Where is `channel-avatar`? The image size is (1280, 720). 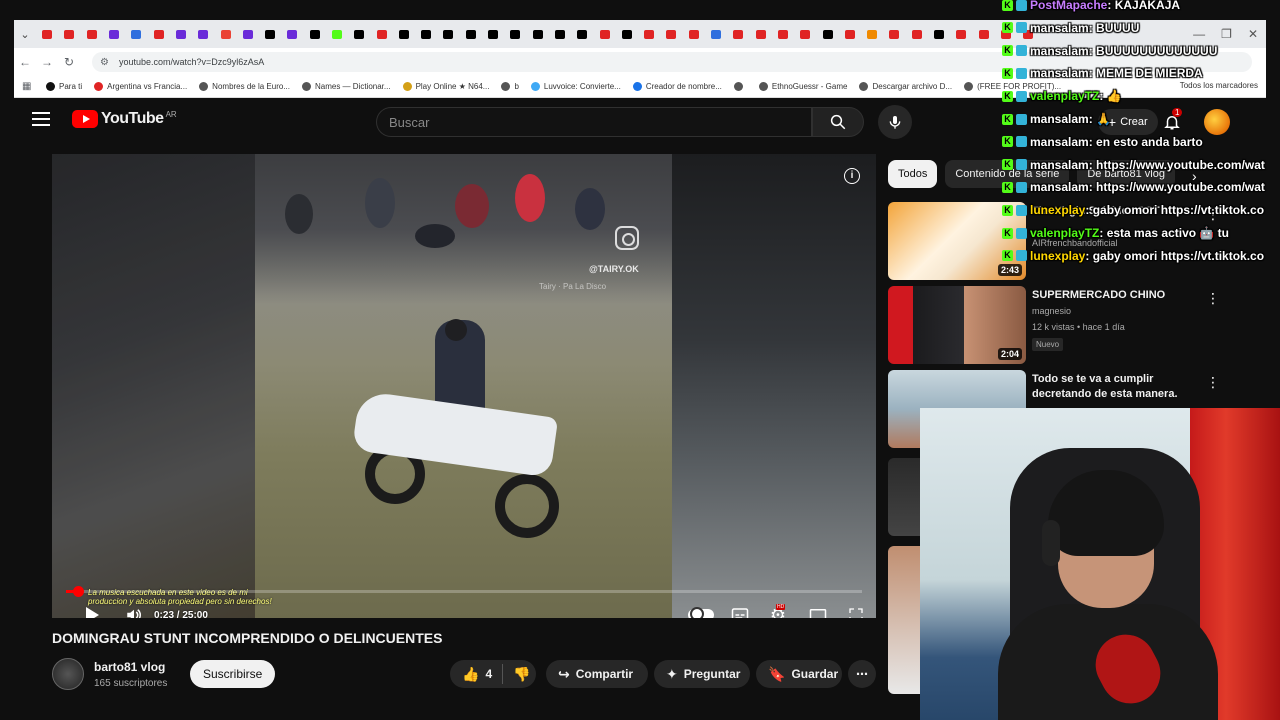 channel-avatar is located at coordinates (68, 674).